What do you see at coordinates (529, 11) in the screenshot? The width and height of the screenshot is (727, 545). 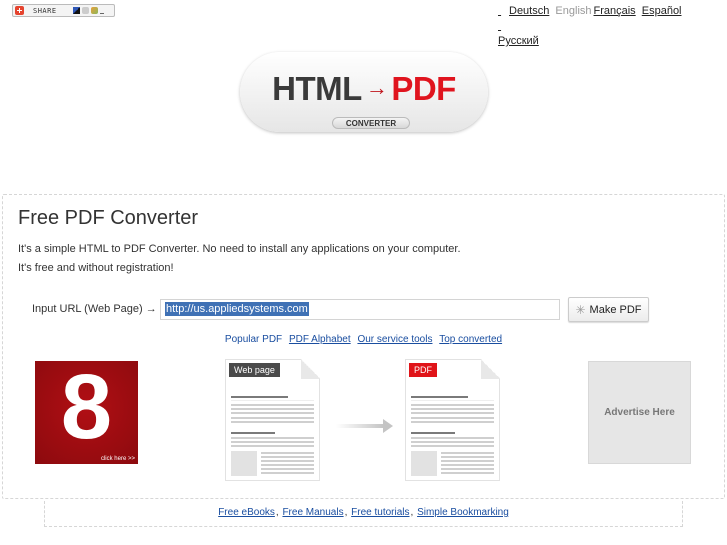 I see `lang-deutsch: Deutsch` at bounding box center [529, 11].